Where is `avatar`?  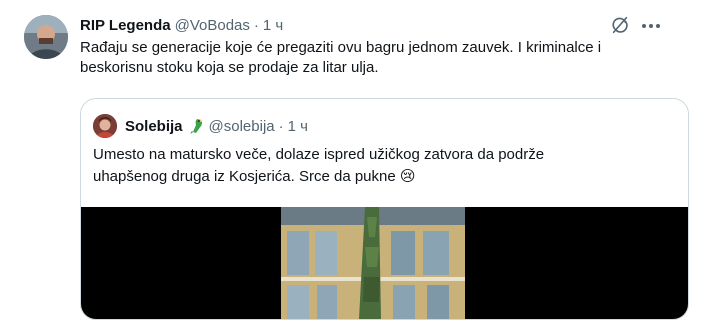
avatar is located at coordinates (46, 37).